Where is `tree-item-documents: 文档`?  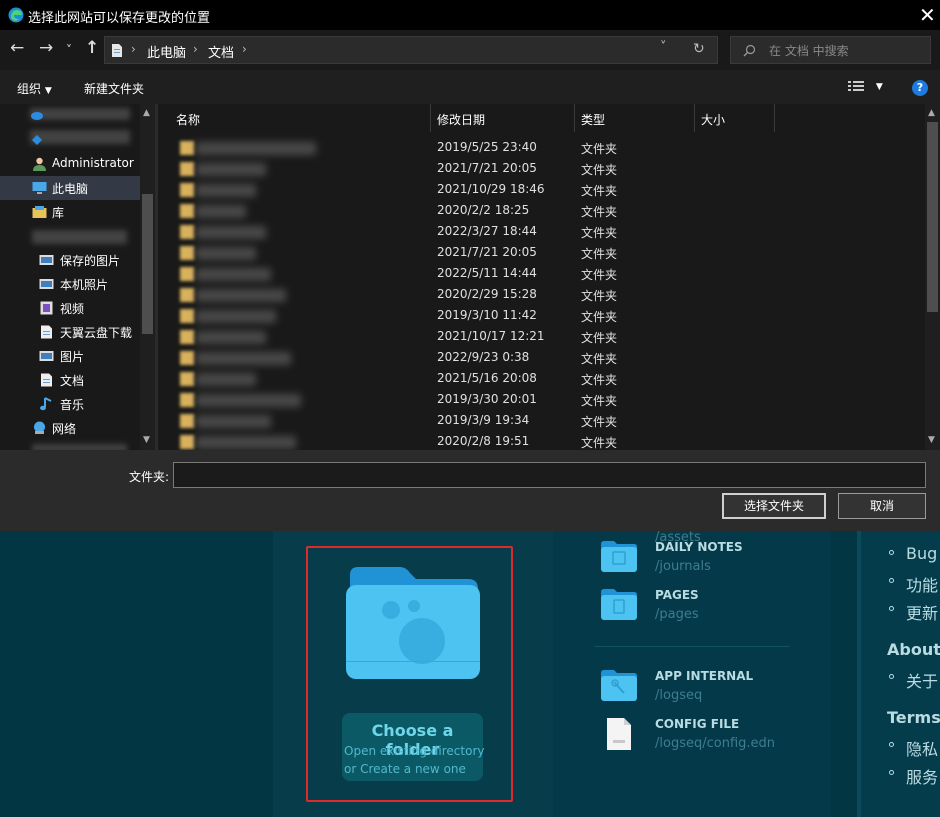 tree-item-documents: 文档 is located at coordinates (70, 380).